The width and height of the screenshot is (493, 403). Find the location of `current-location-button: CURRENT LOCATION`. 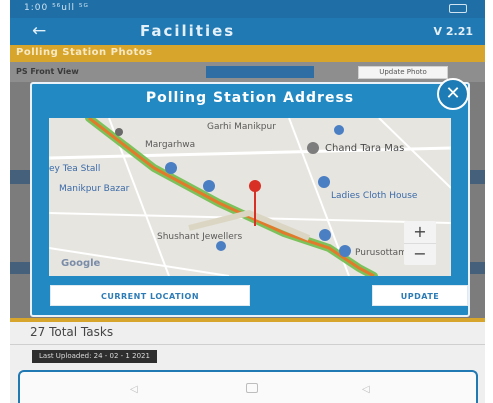

current-location-button: CURRENT LOCATION is located at coordinates (150, 295).